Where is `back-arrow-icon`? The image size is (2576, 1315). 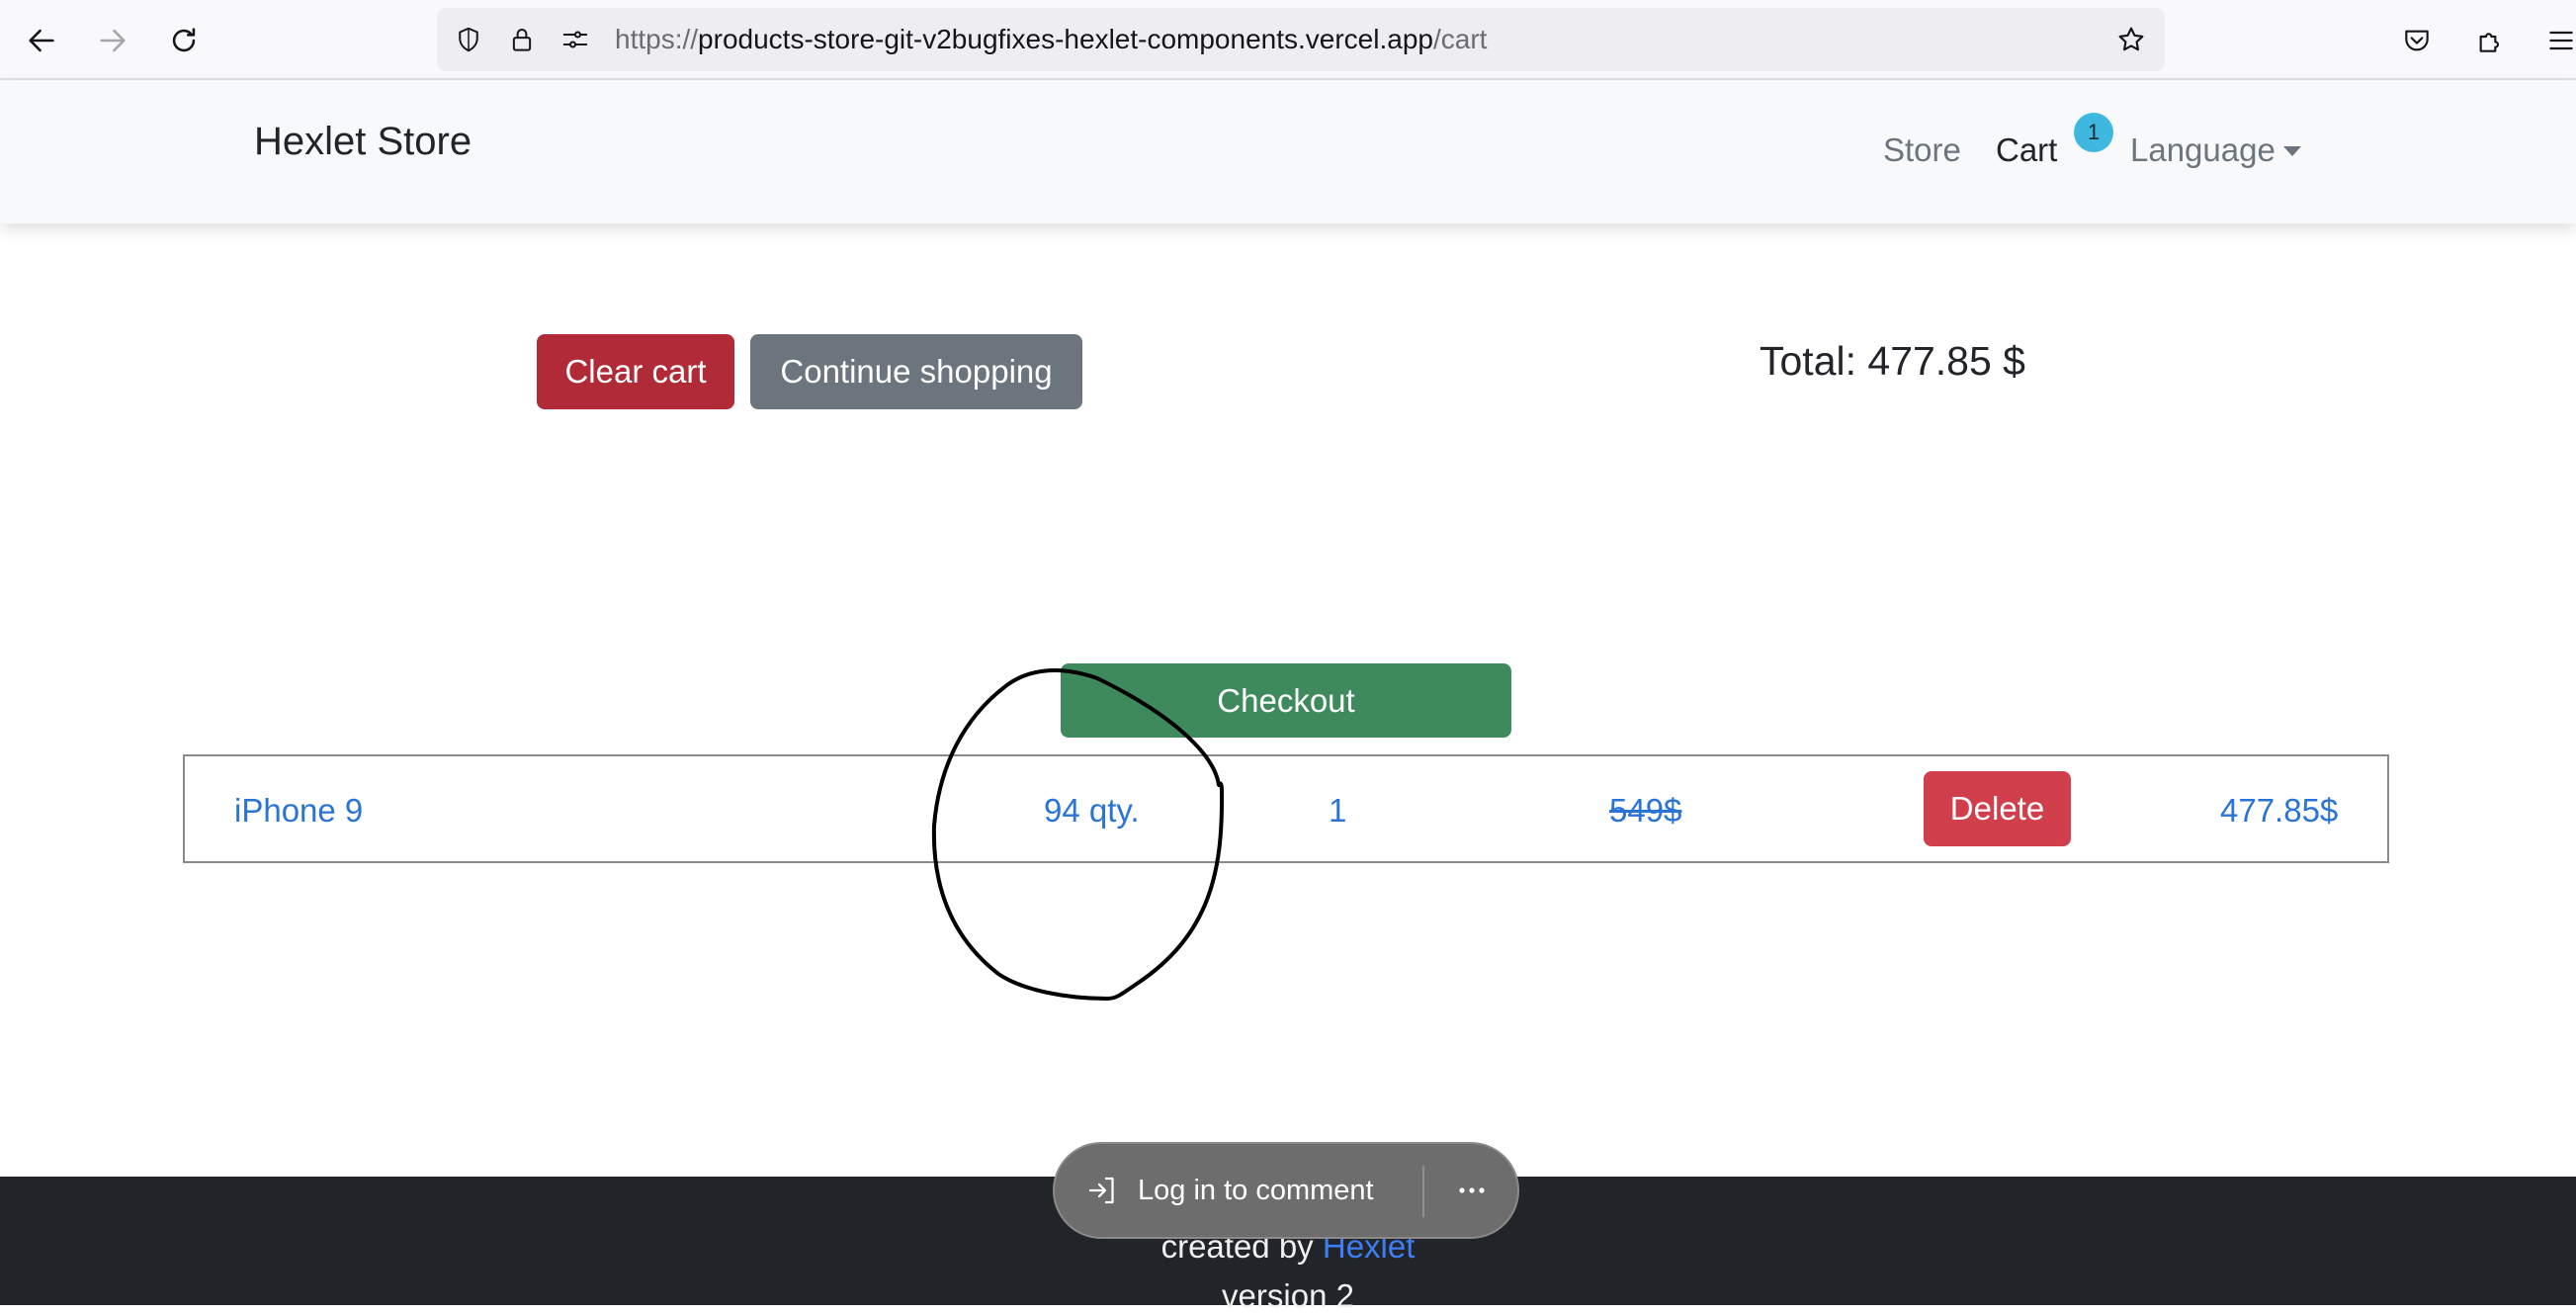
back-arrow-icon is located at coordinates (41, 40).